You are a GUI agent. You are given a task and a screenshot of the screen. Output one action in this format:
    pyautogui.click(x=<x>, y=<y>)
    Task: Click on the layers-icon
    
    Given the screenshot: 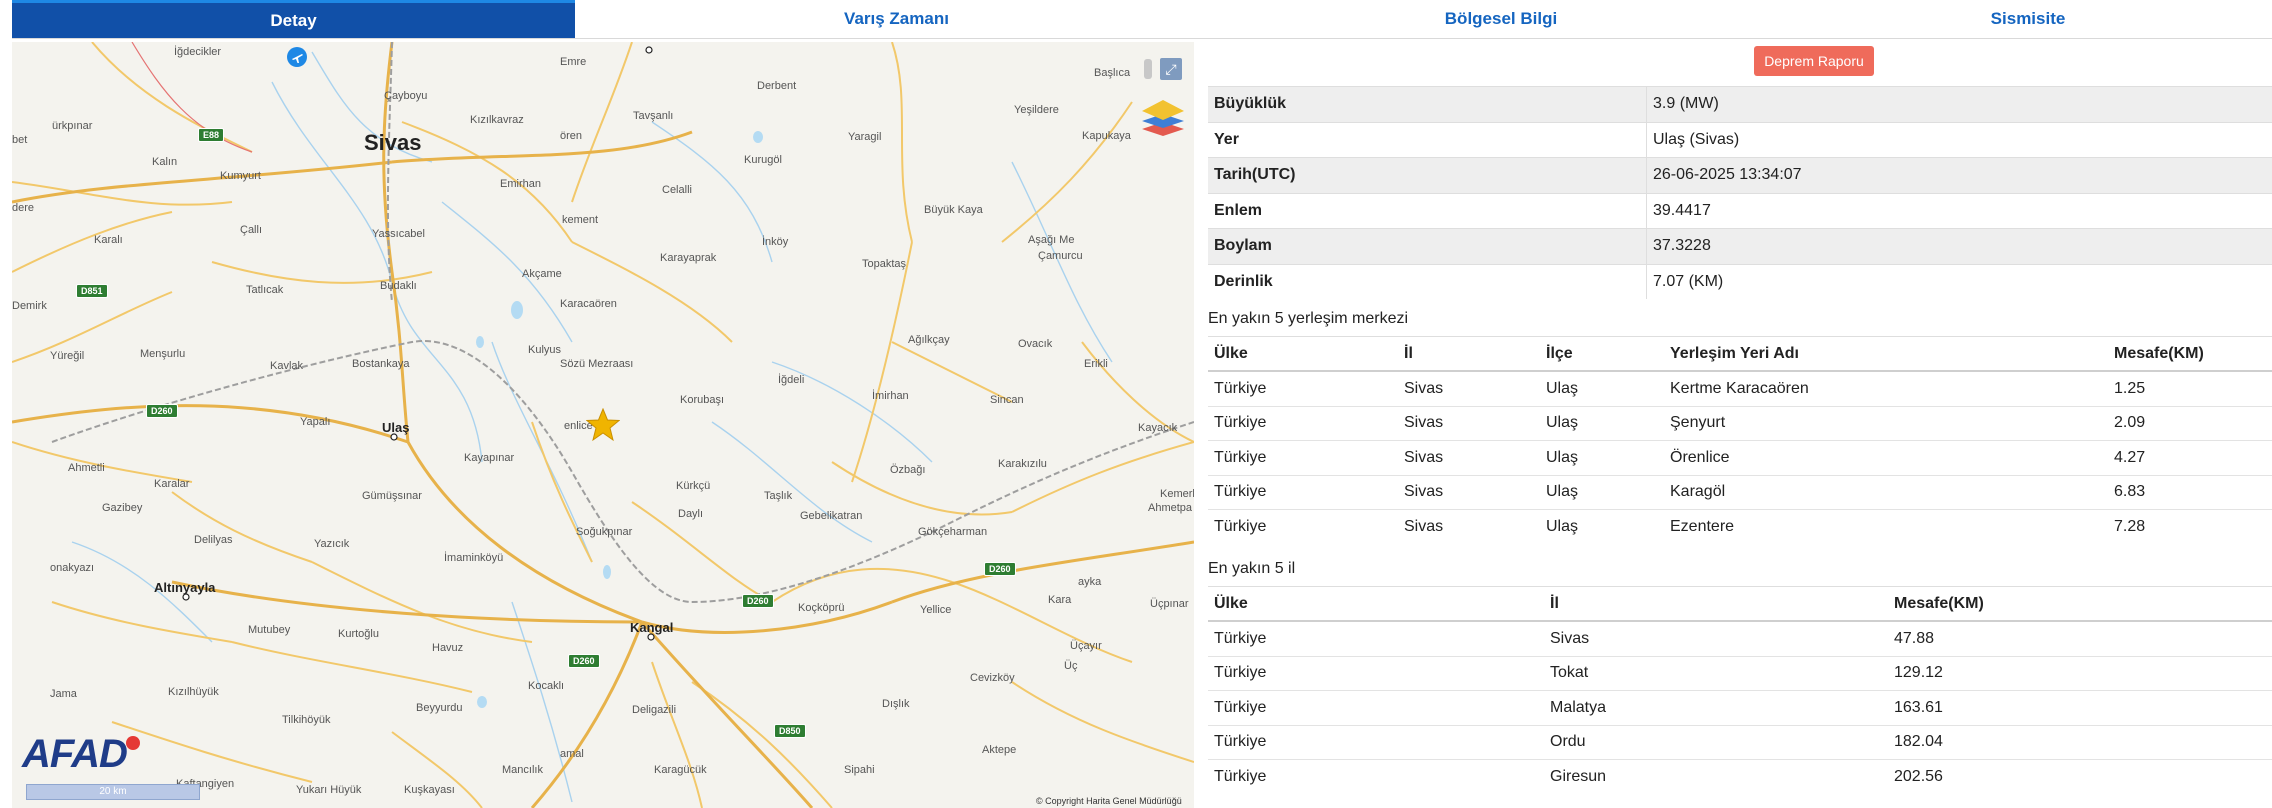 What is the action you would take?
    pyautogui.click(x=1163, y=119)
    